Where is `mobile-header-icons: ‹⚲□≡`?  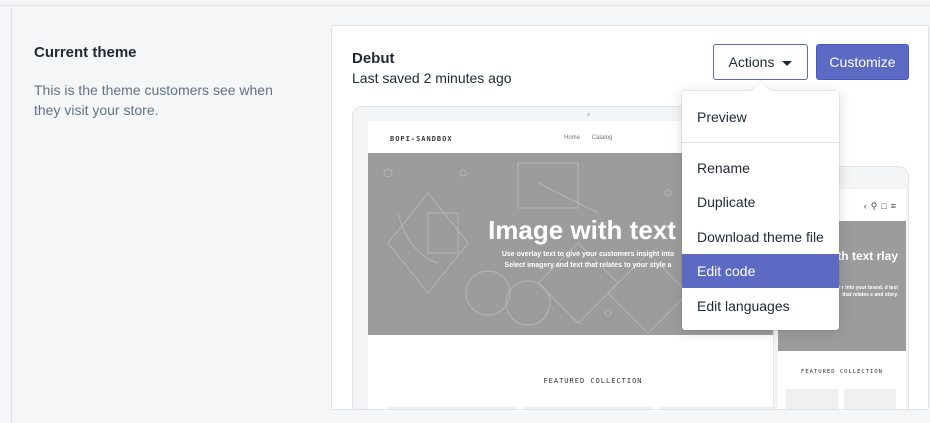 mobile-header-icons: ‹⚲□≡ is located at coordinates (882, 206).